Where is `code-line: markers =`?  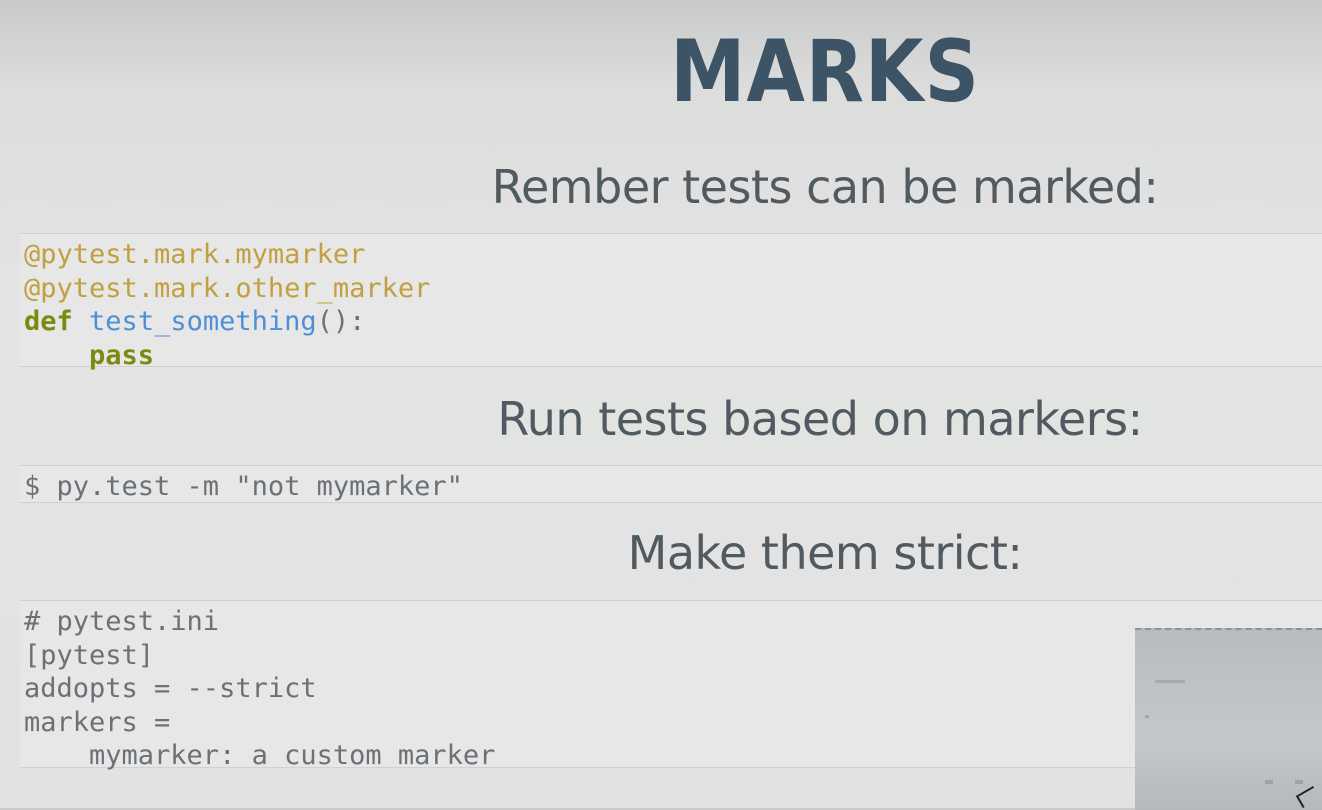
code-line: markers = is located at coordinates (97, 722).